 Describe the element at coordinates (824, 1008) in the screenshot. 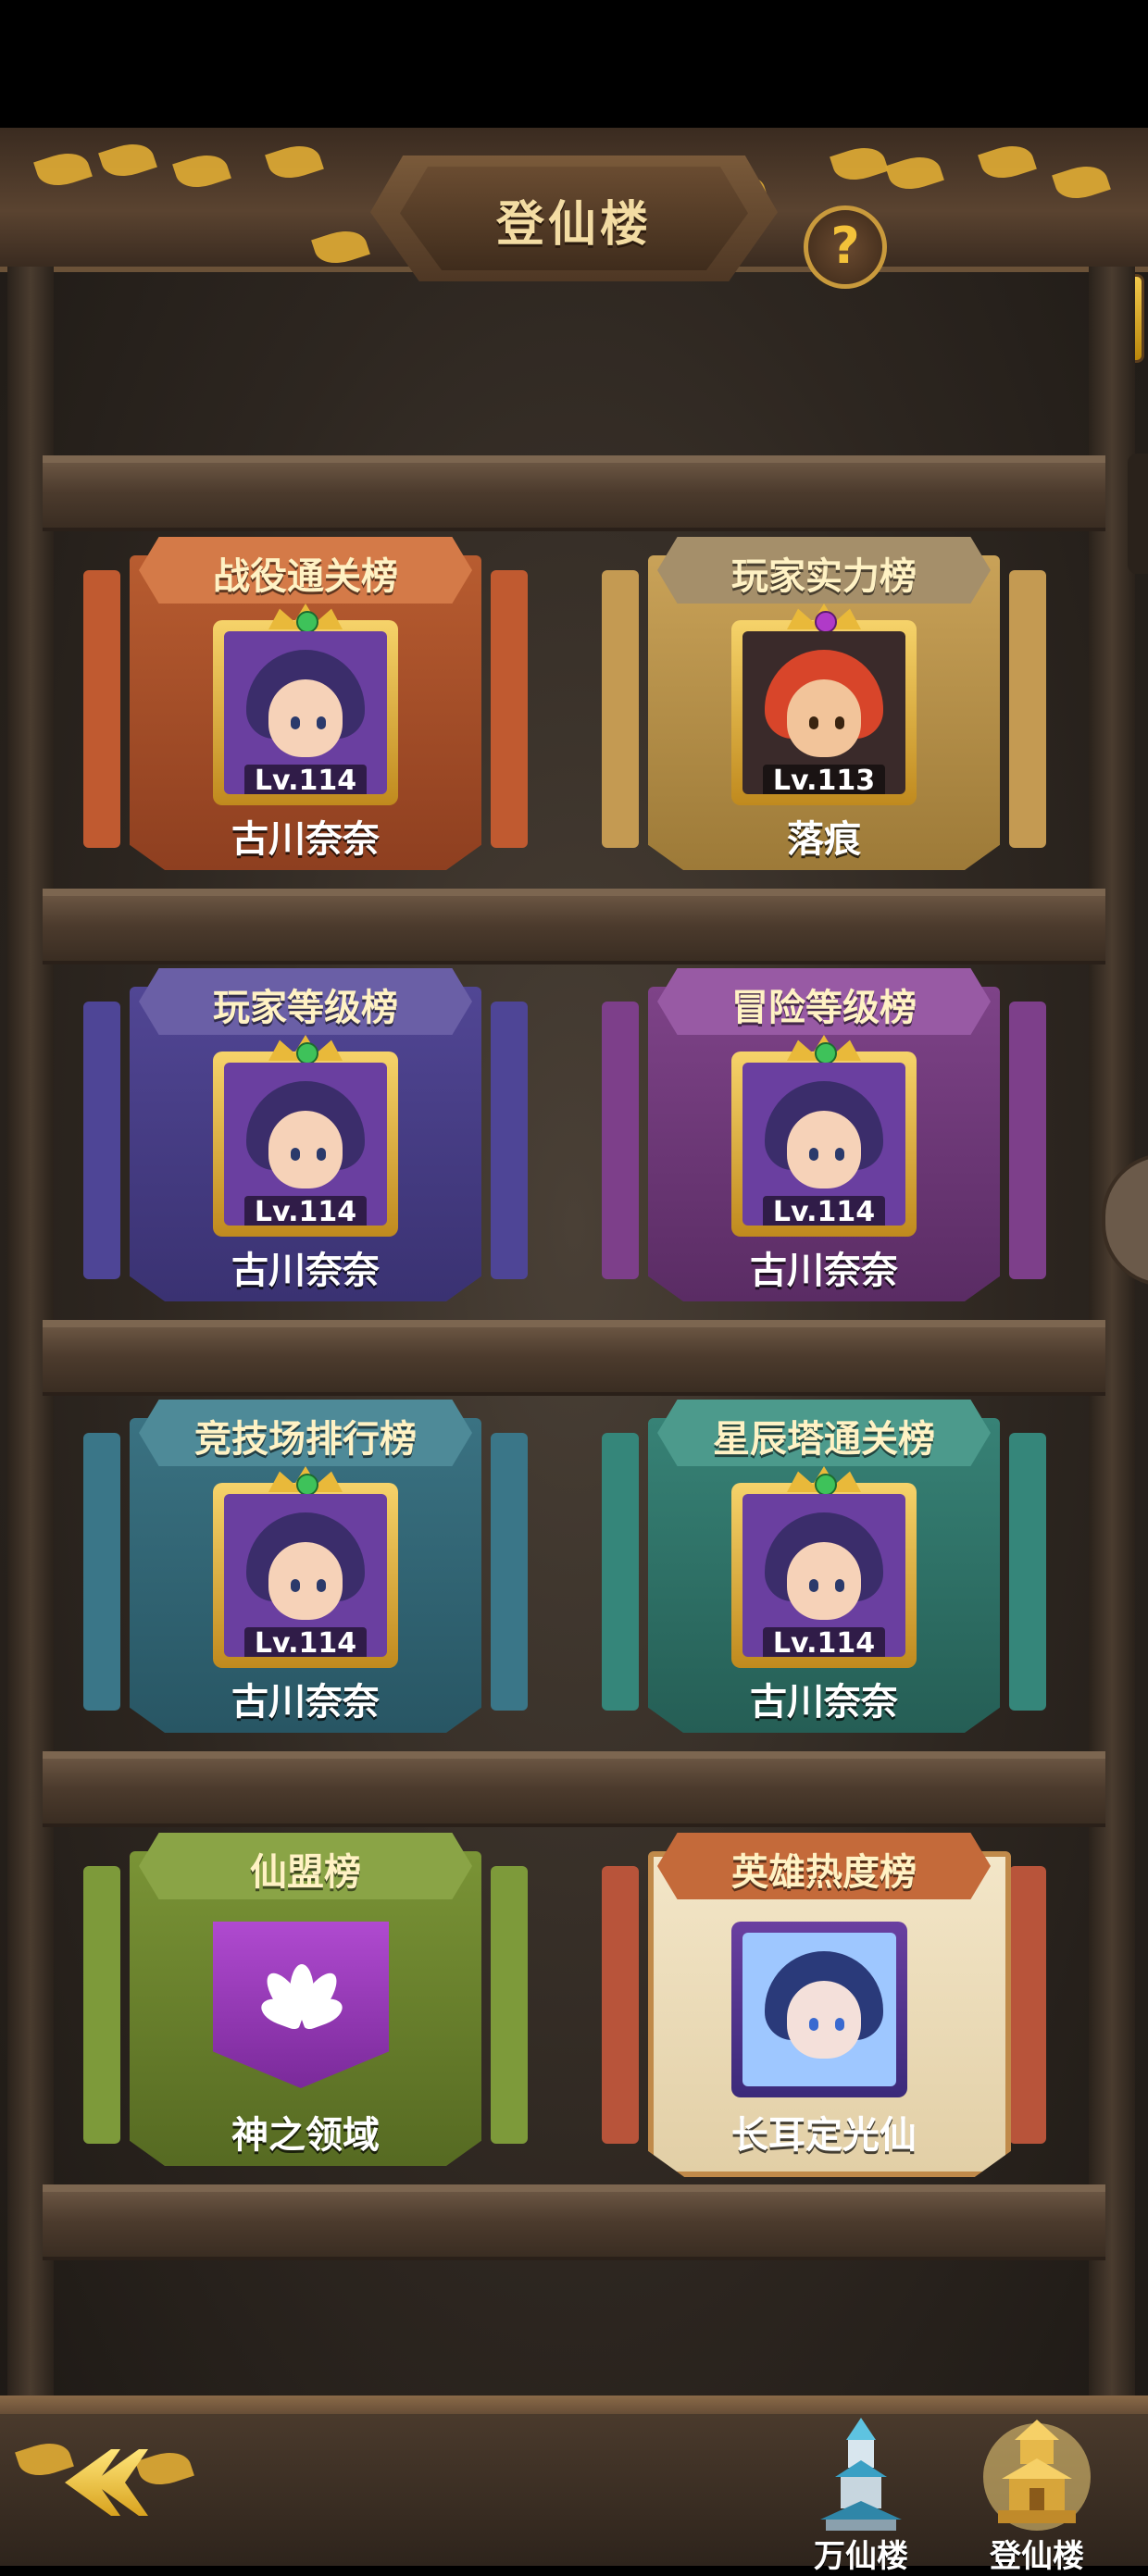

I see `panel-title: 冒险等级榜` at that location.